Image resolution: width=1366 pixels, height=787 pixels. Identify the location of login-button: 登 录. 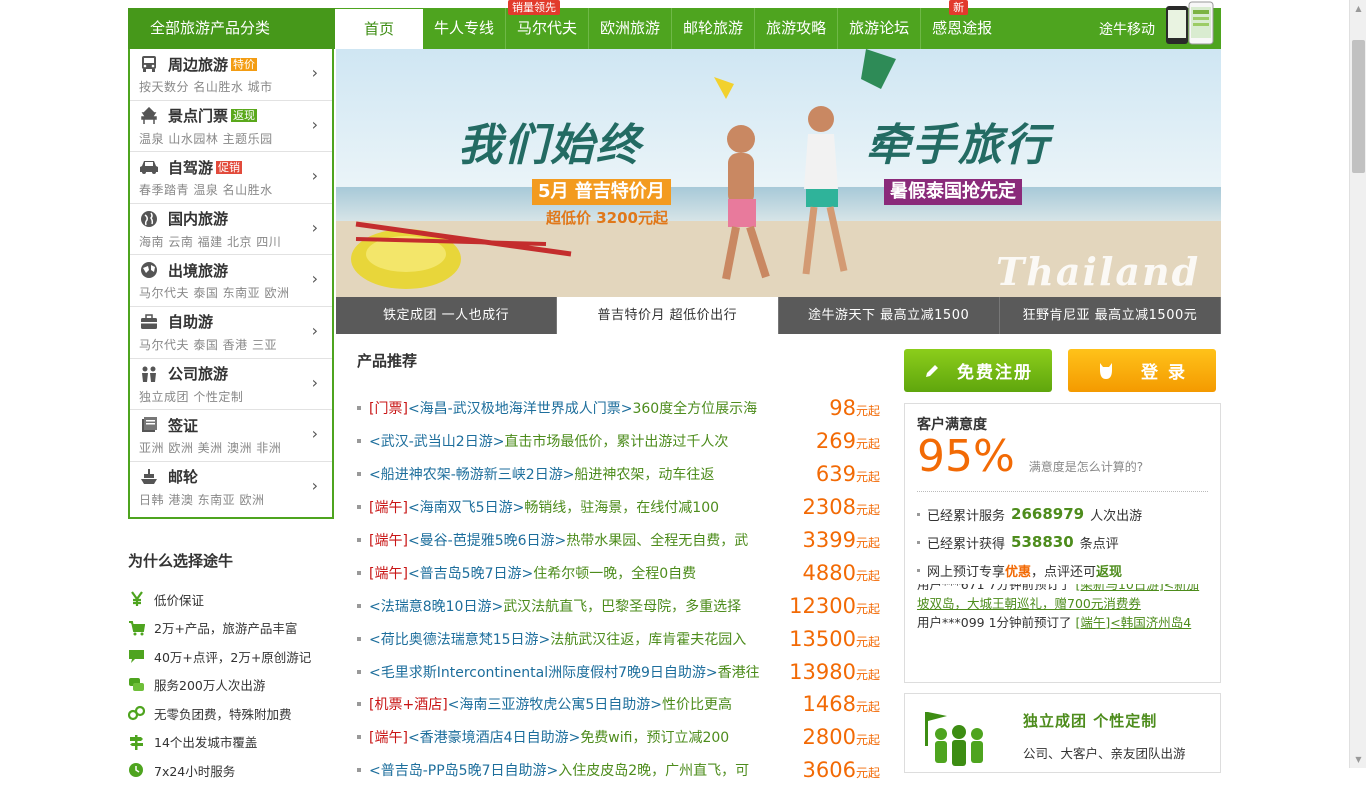
(1142, 370).